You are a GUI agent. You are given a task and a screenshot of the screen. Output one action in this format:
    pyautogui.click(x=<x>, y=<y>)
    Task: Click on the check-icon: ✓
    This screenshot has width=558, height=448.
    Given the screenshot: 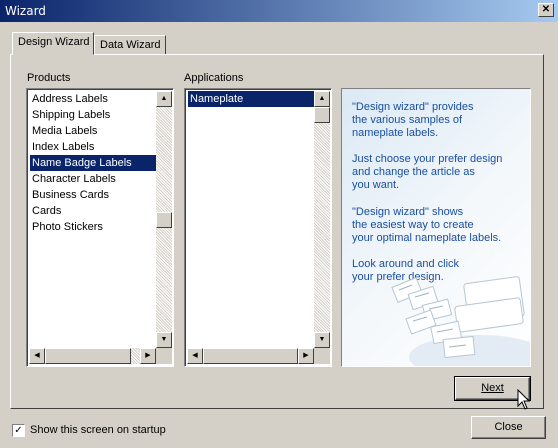 What is the action you would take?
    pyautogui.click(x=18, y=430)
    